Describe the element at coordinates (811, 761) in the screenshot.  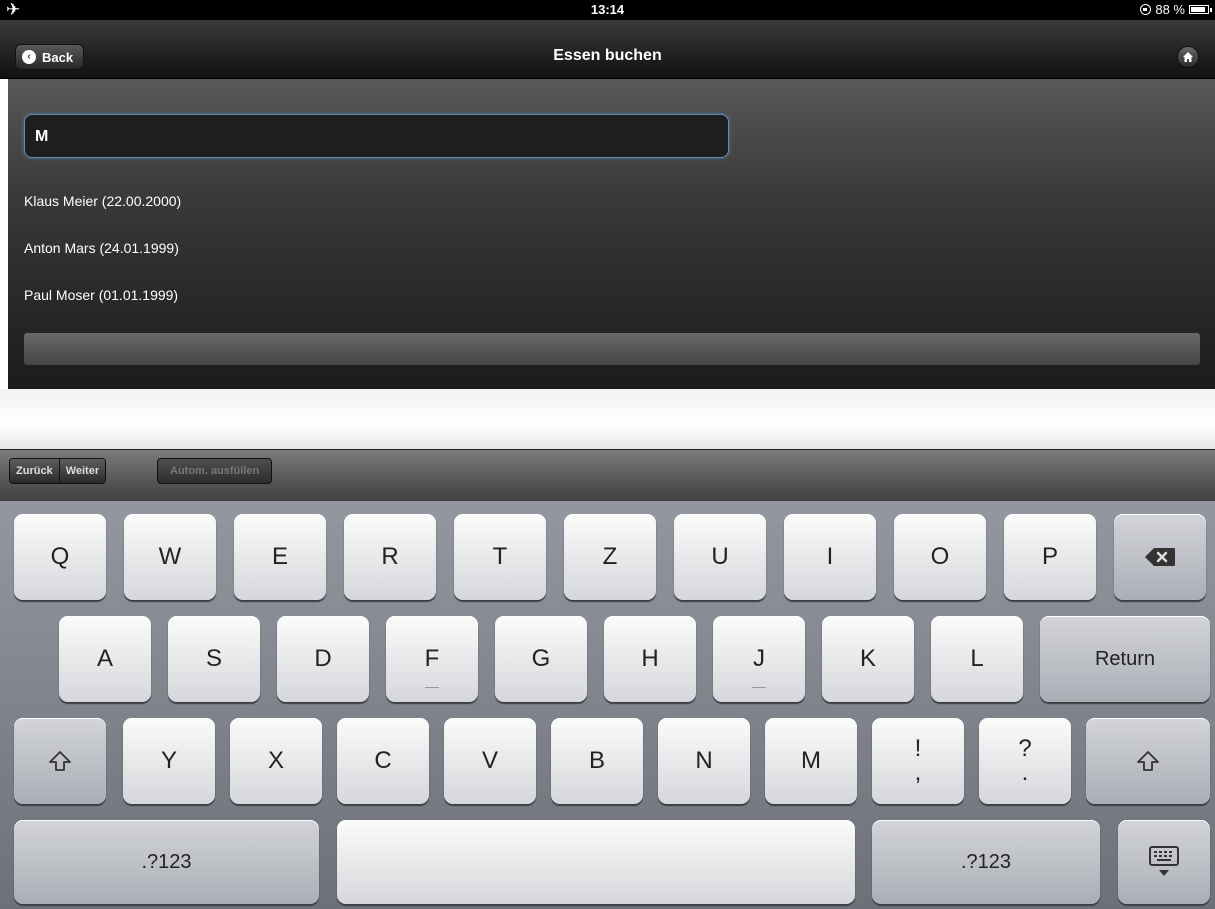
I see `key-m: M` at that location.